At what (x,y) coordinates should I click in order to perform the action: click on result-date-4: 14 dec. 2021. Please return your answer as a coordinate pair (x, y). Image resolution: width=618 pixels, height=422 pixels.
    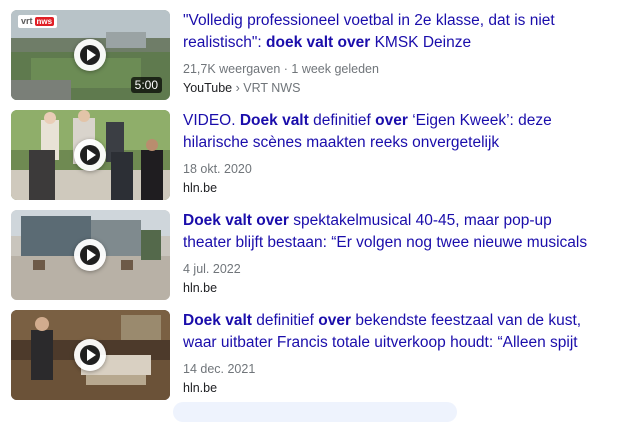
    Looking at the image, I should click on (219, 369).